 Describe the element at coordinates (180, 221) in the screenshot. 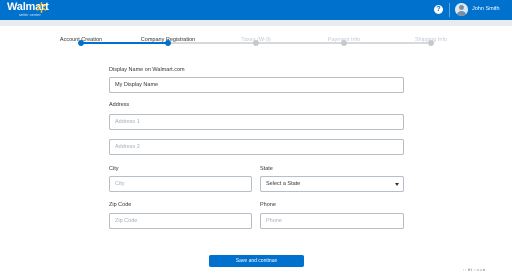

I see `zip-code-input: Zip Code` at that location.